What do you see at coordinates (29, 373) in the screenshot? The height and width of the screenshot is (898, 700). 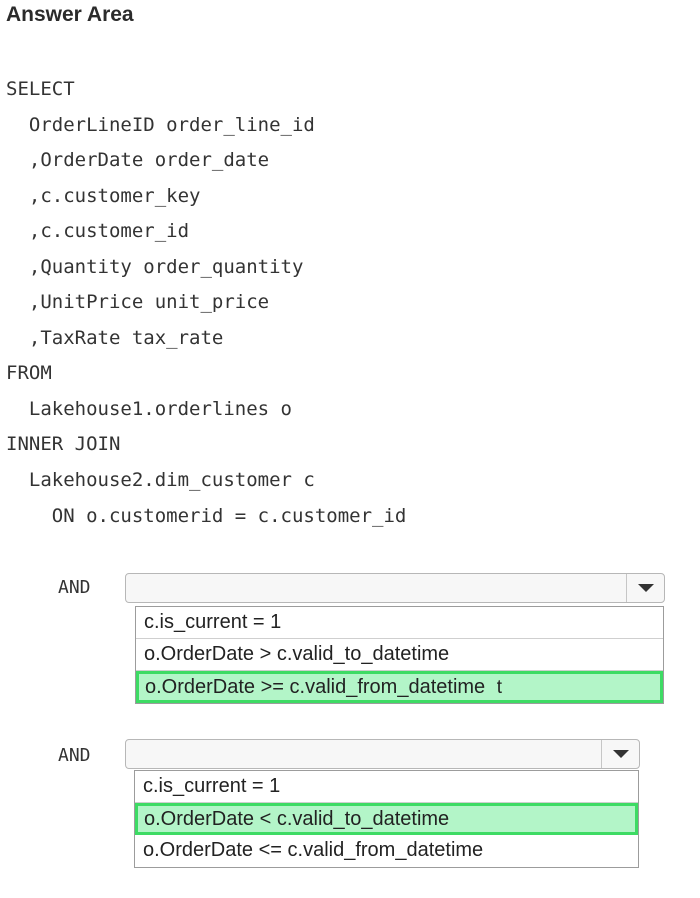 I see `sql-line: FROM` at bounding box center [29, 373].